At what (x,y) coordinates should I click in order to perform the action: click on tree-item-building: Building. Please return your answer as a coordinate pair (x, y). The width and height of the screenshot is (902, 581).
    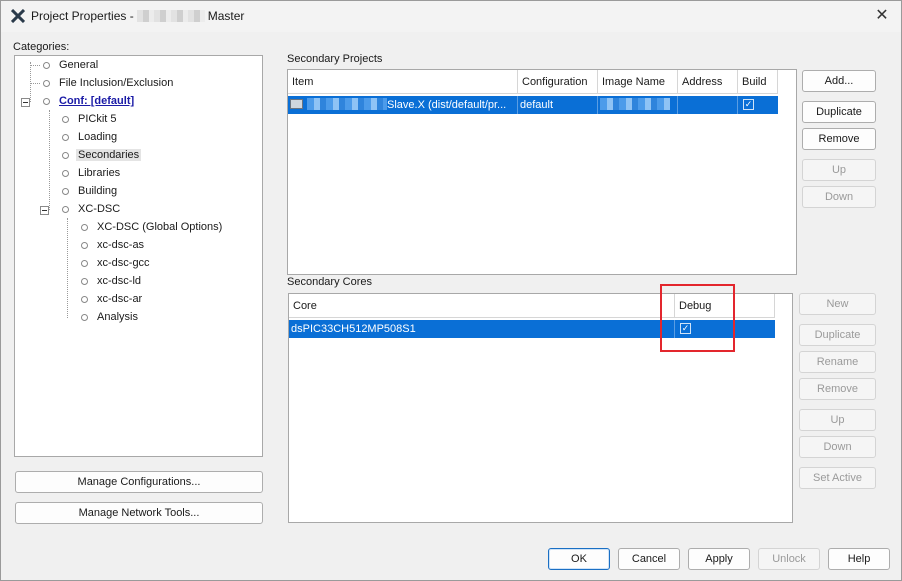
    Looking at the image, I should click on (90, 191).